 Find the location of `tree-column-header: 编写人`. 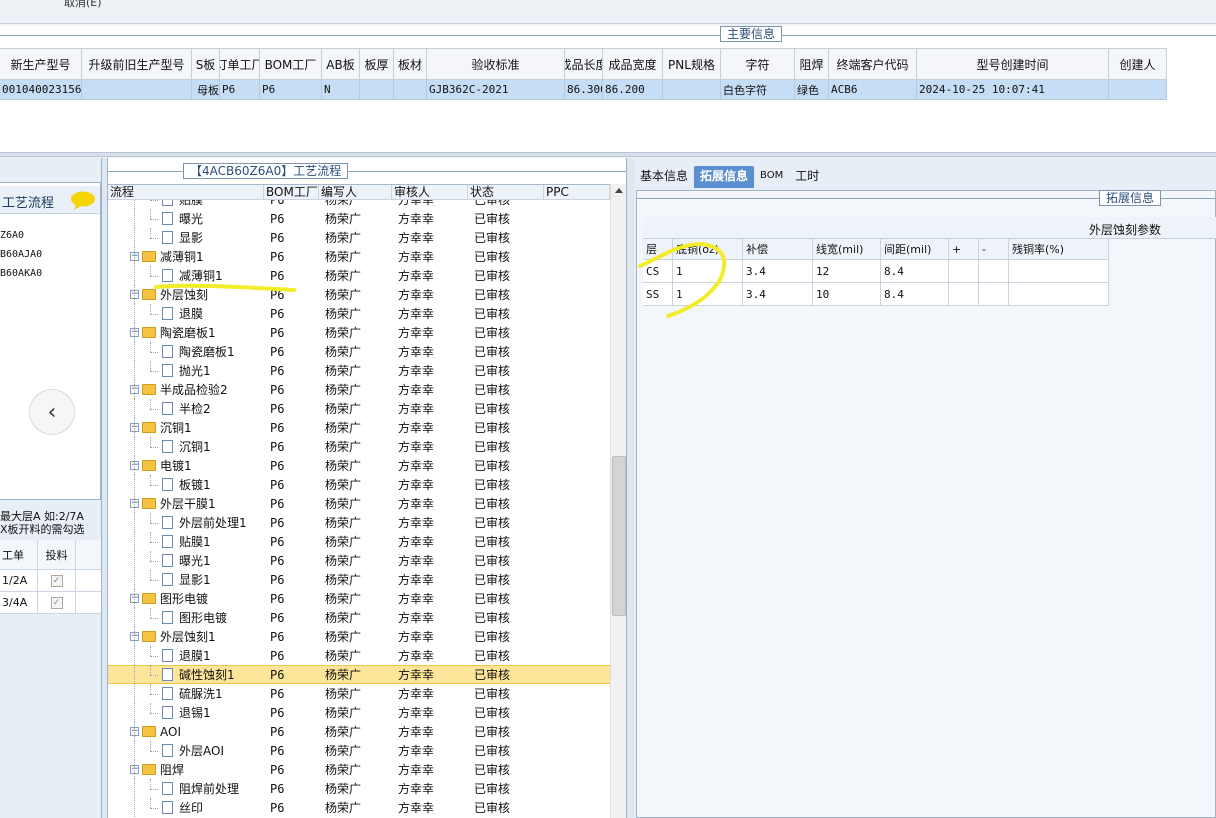

tree-column-header: 编写人 is located at coordinates (355, 192).